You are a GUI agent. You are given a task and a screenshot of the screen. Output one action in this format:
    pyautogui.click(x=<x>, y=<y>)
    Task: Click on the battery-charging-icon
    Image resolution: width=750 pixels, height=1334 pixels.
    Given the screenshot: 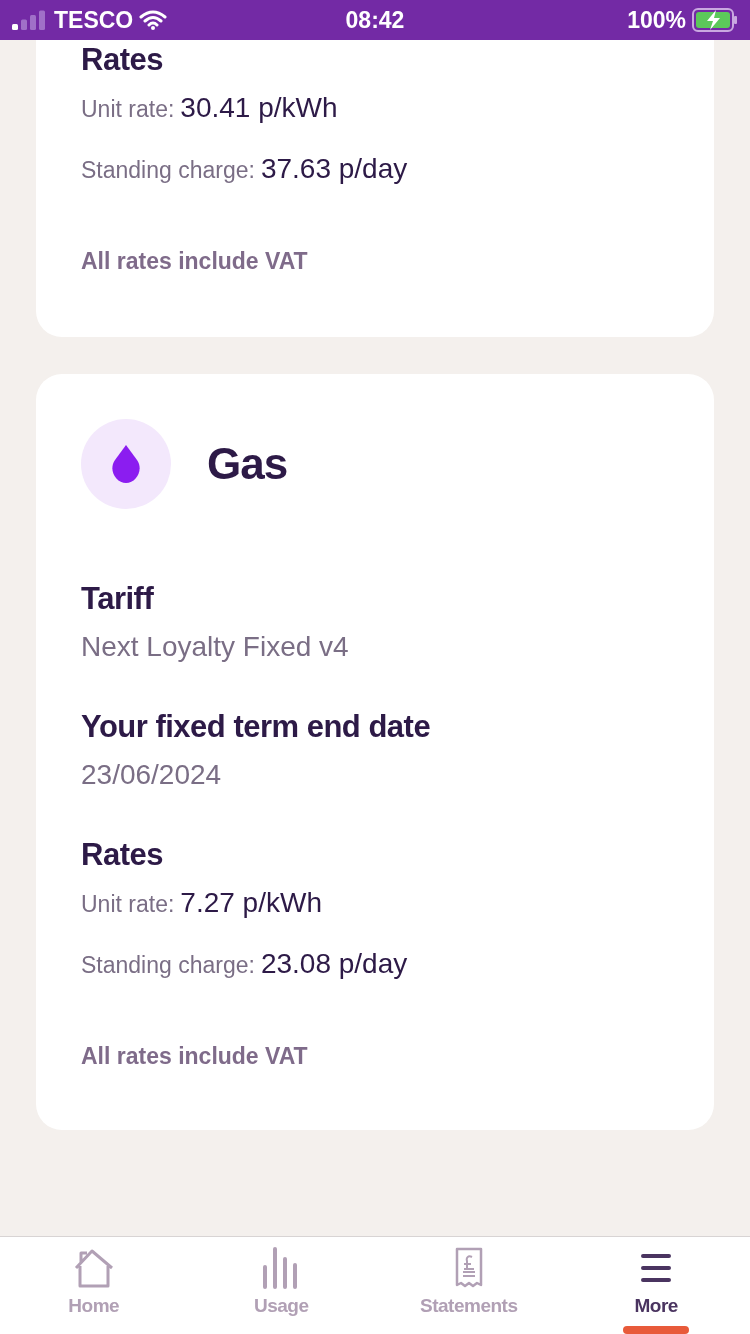 What is the action you would take?
    pyautogui.click(x=715, y=20)
    